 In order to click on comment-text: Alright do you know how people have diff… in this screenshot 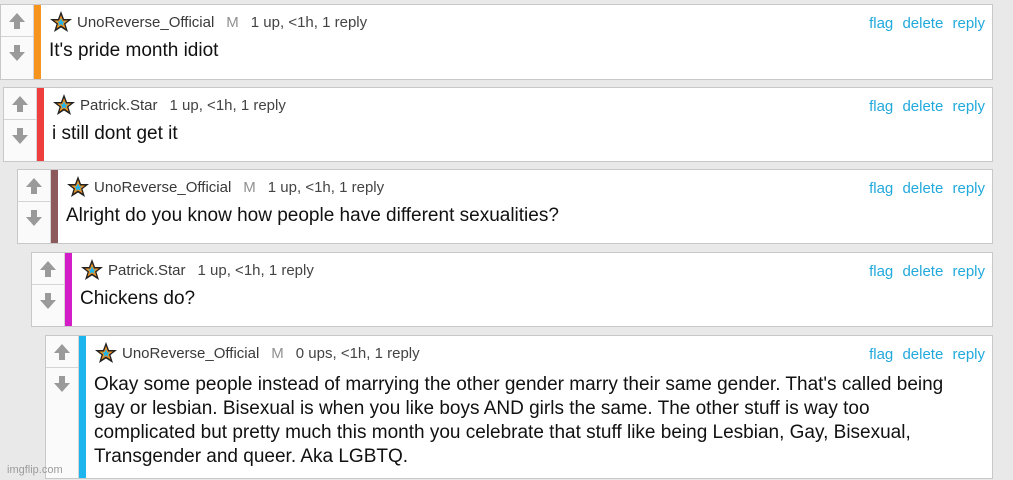, I will do `click(312, 215)`.